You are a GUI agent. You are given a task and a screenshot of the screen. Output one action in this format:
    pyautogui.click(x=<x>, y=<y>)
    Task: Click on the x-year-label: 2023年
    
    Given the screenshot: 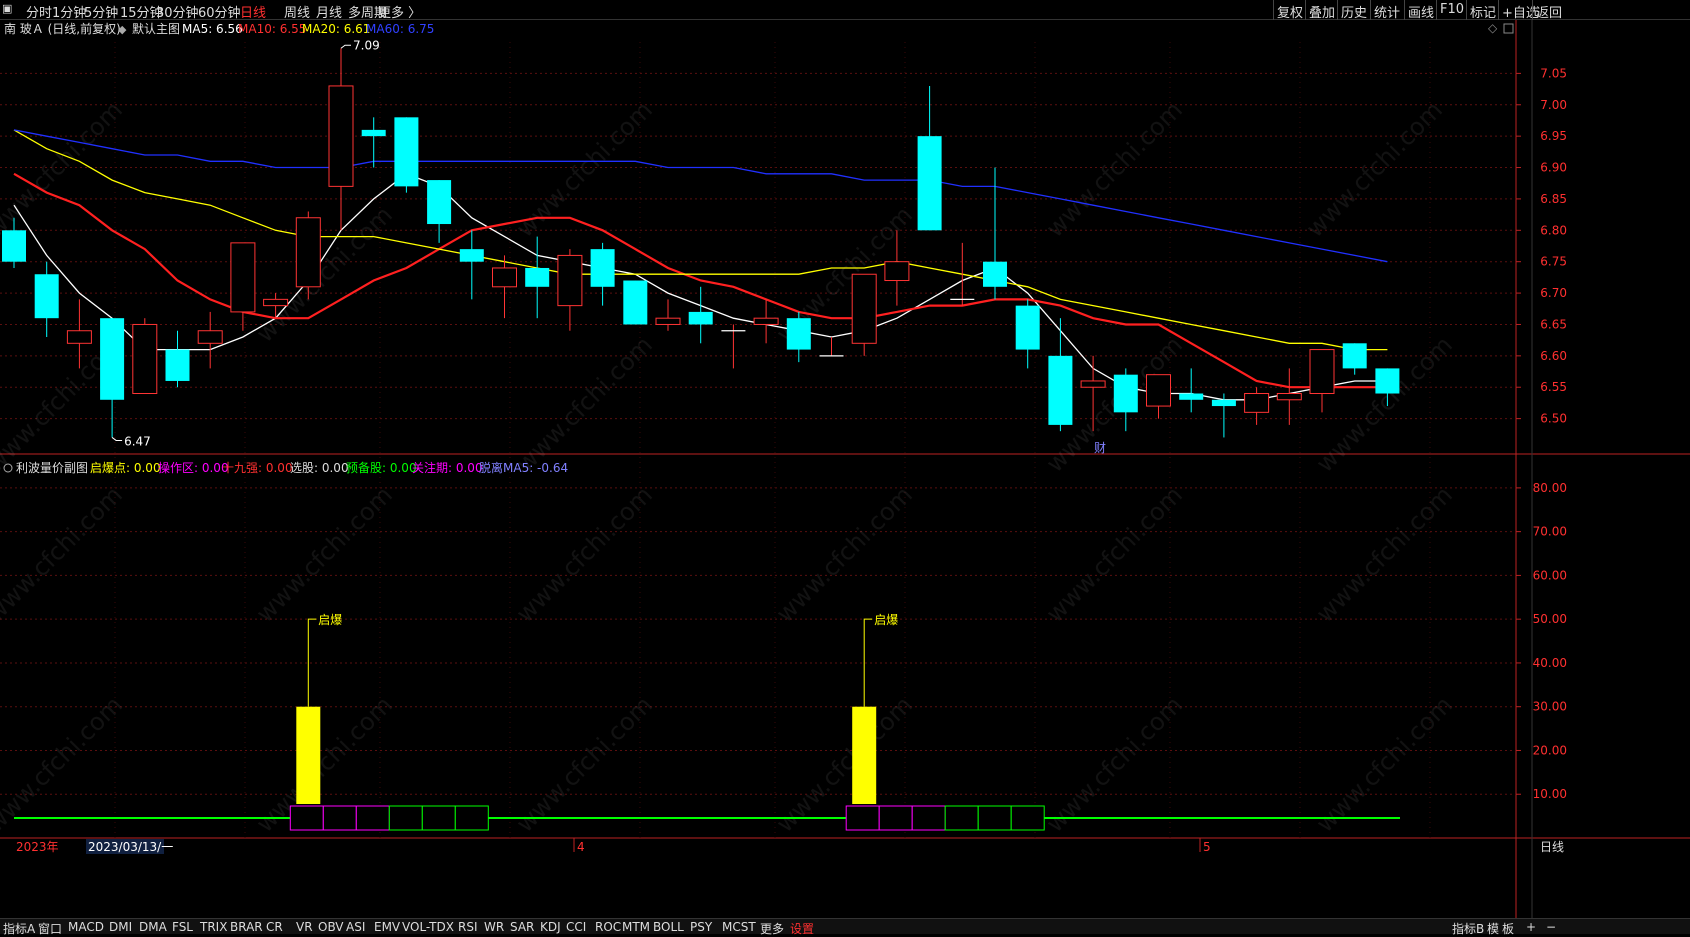 What is the action you would take?
    pyautogui.click(x=37, y=847)
    